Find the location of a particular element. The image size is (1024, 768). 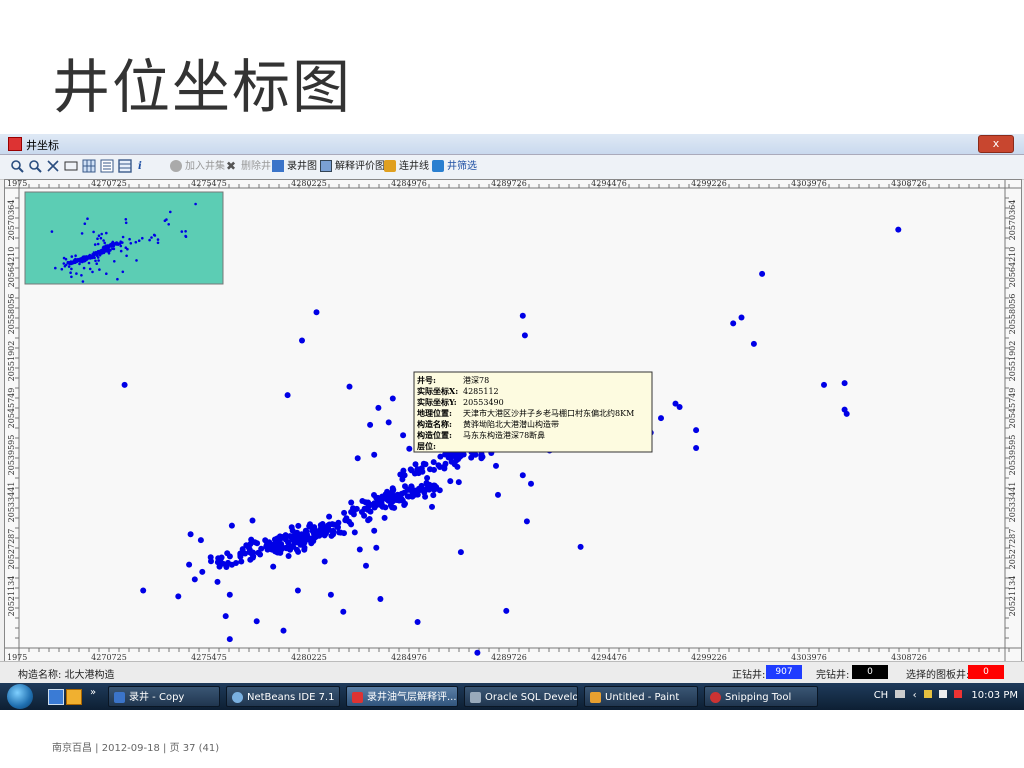

more-icon: » is located at coordinates (93, 692).